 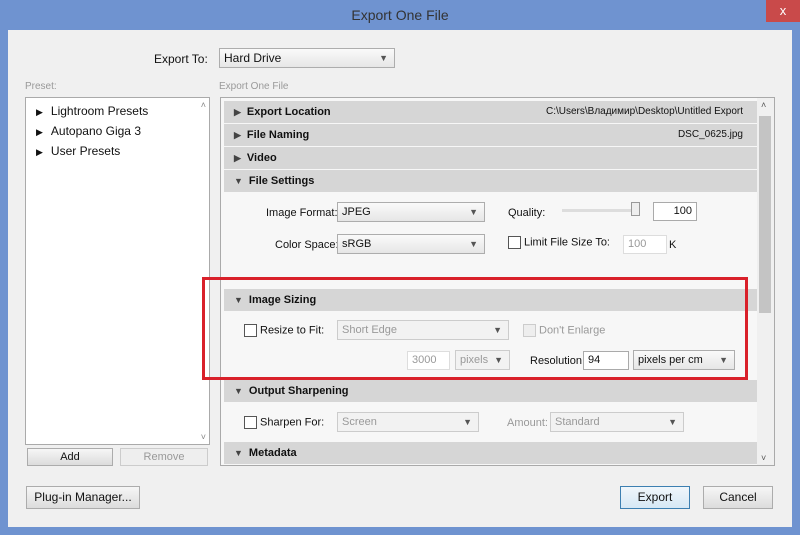 I want to click on section-title: File Naming, so click(x=278, y=135).